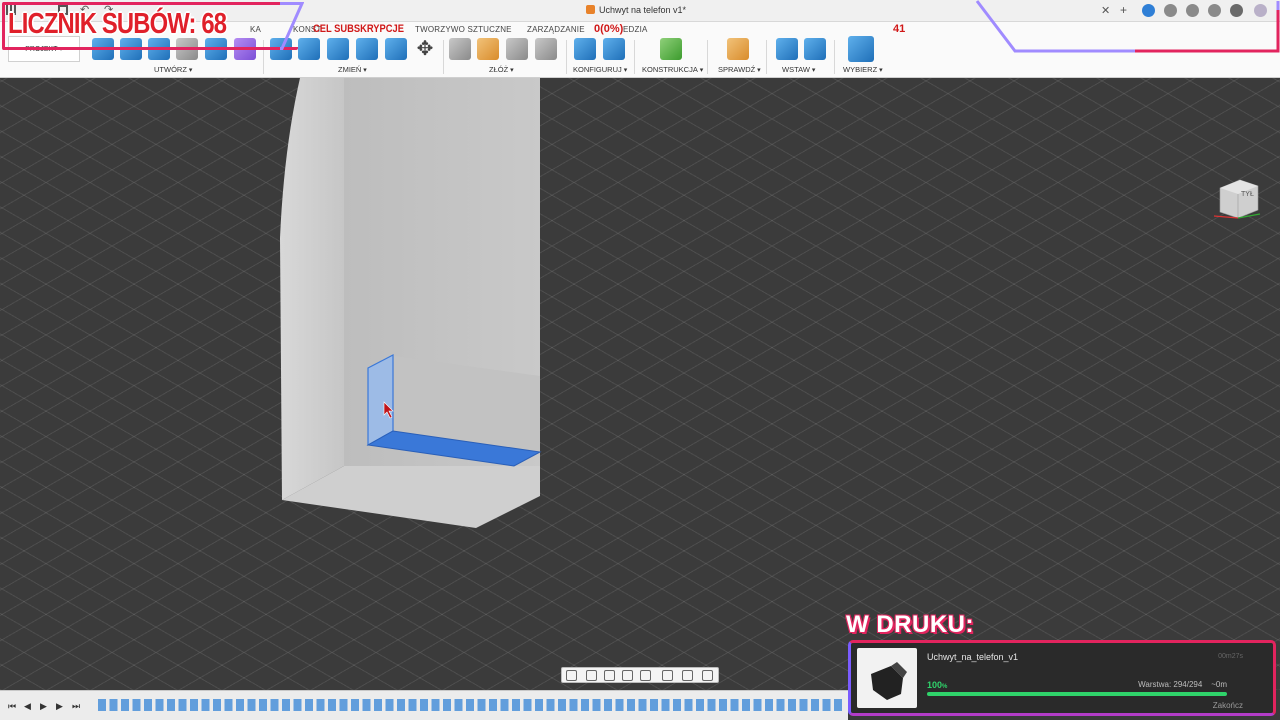  Describe the element at coordinates (517, 49) in the screenshot. I see `as-built-joint-icon` at that location.